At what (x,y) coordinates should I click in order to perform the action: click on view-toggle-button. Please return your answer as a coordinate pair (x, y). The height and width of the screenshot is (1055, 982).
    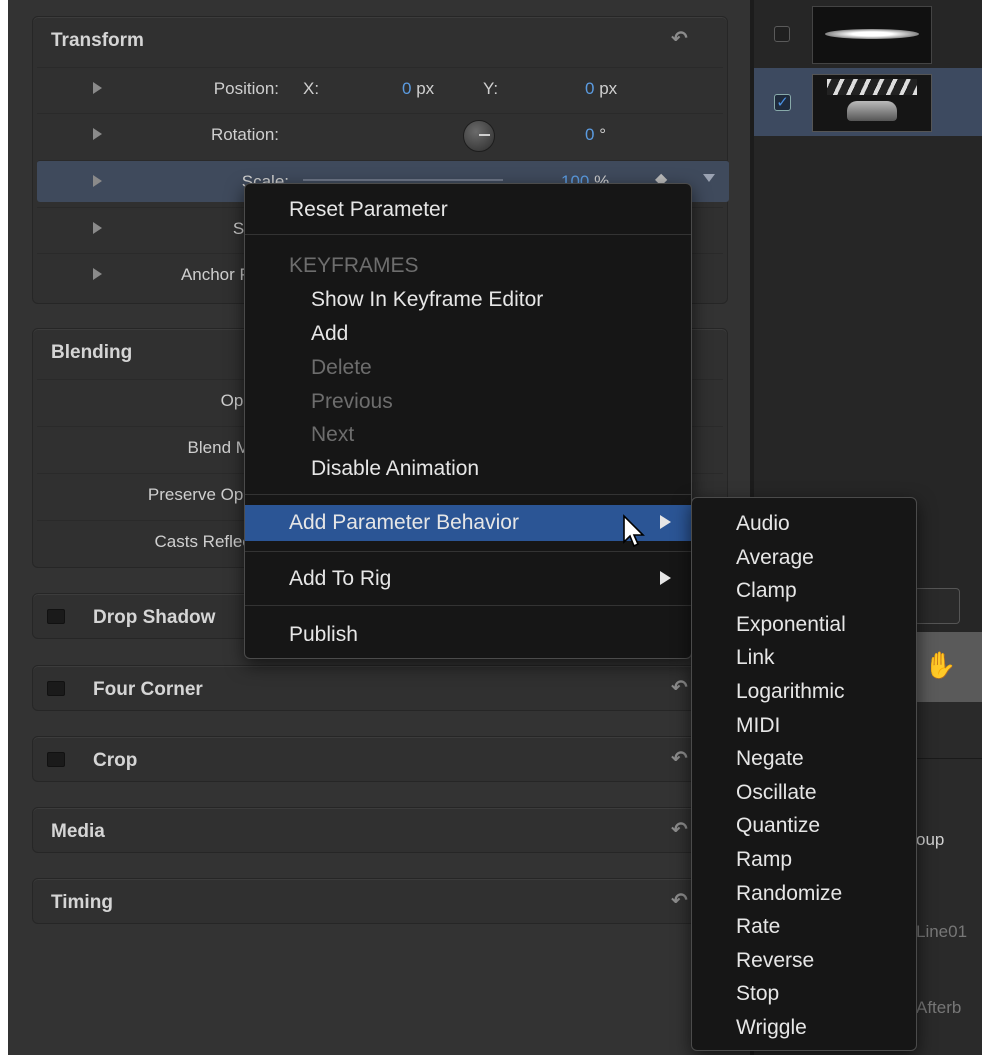
    Looking at the image, I should click on (937, 606).